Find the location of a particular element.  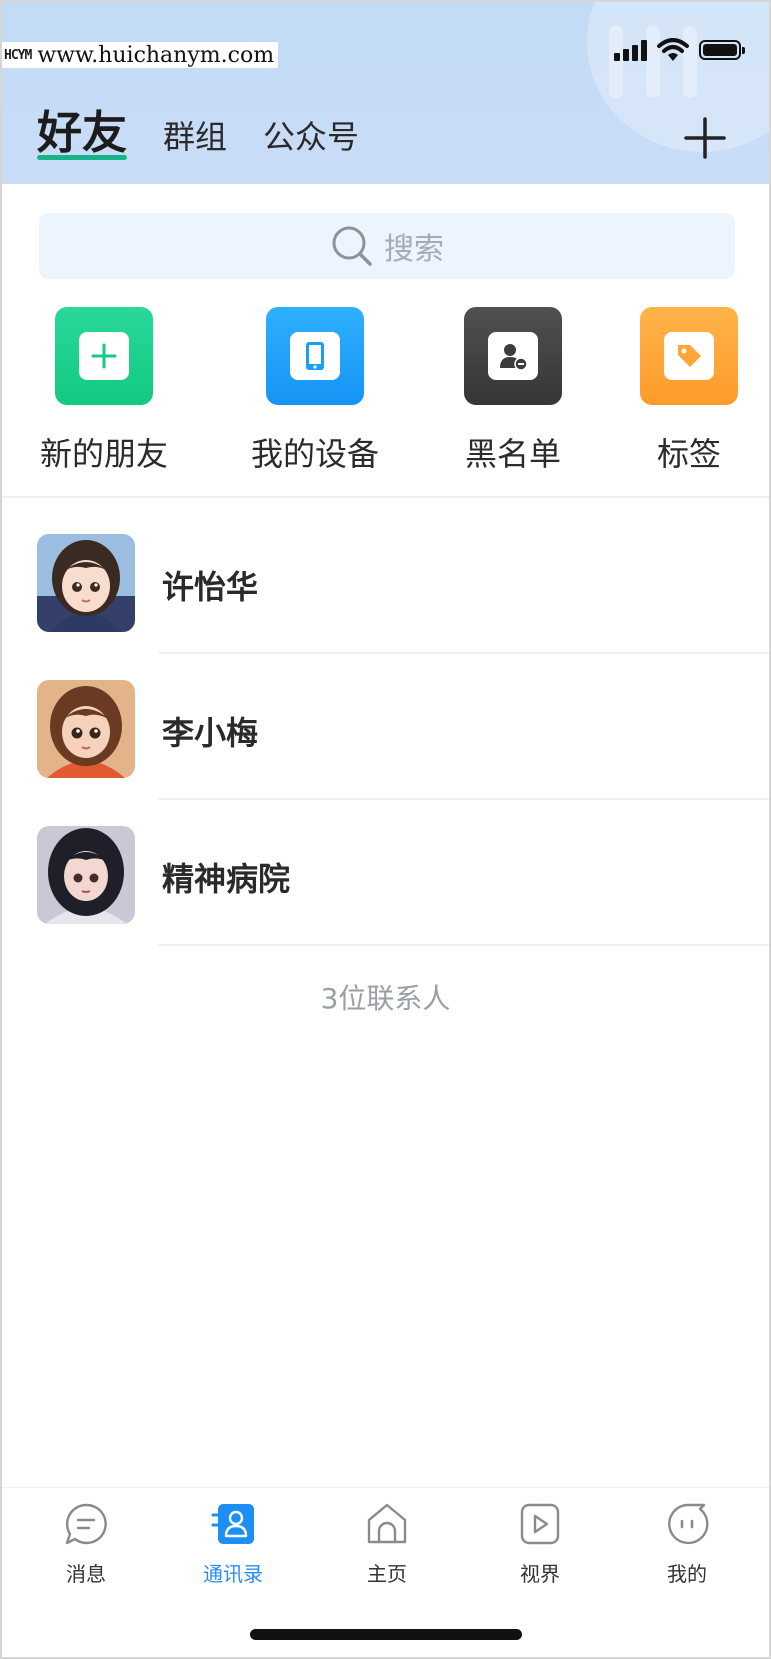

contact-name: 许怡华 is located at coordinates (210, 587).